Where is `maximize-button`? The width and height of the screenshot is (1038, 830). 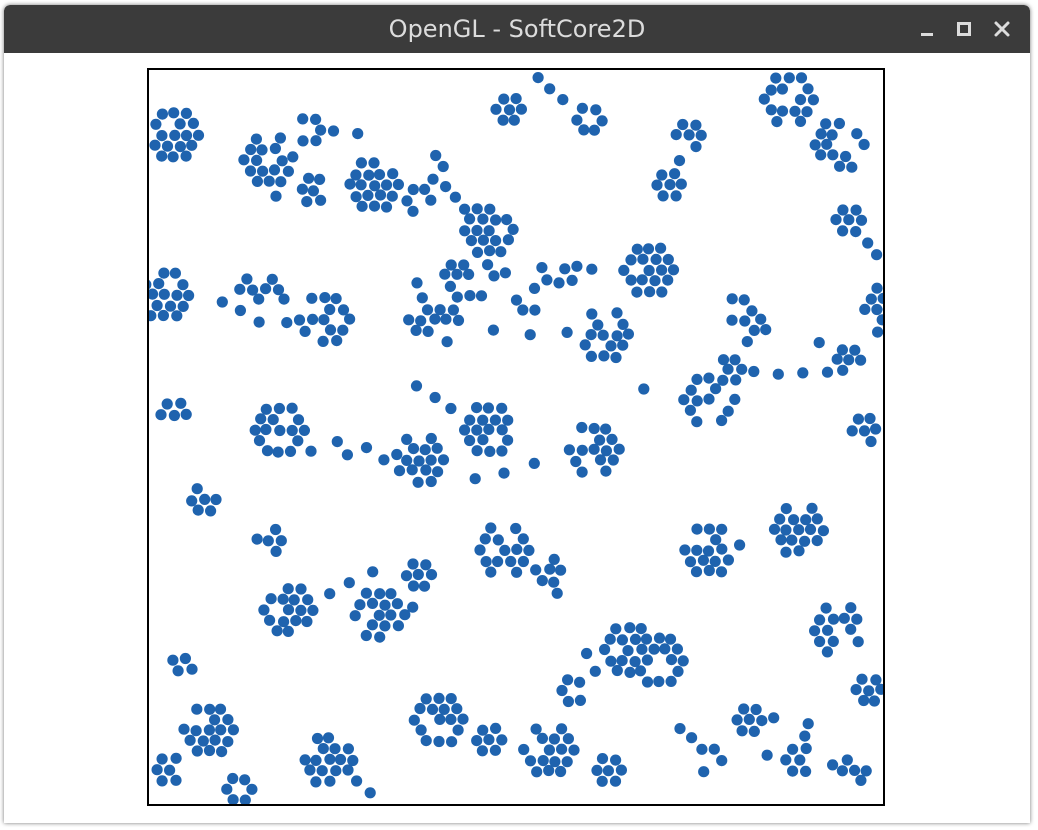 maximize-button is located at coordinates (964, 29).